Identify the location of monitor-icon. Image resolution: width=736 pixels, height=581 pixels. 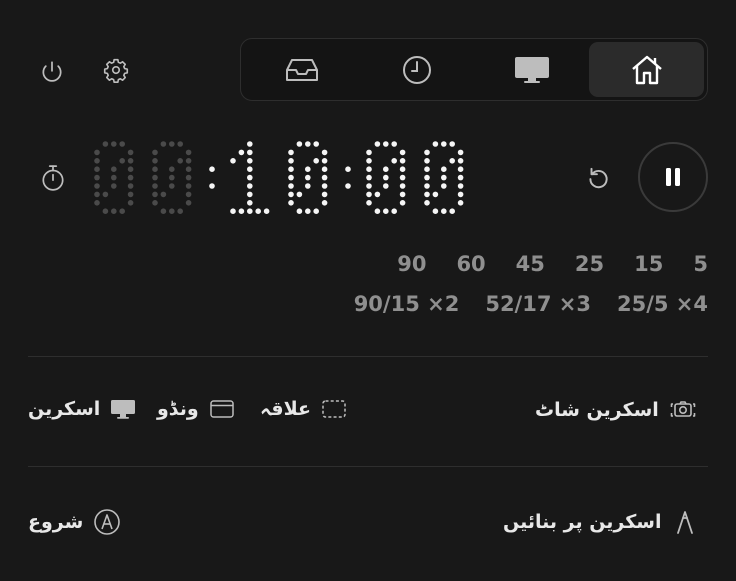
(531, 69).